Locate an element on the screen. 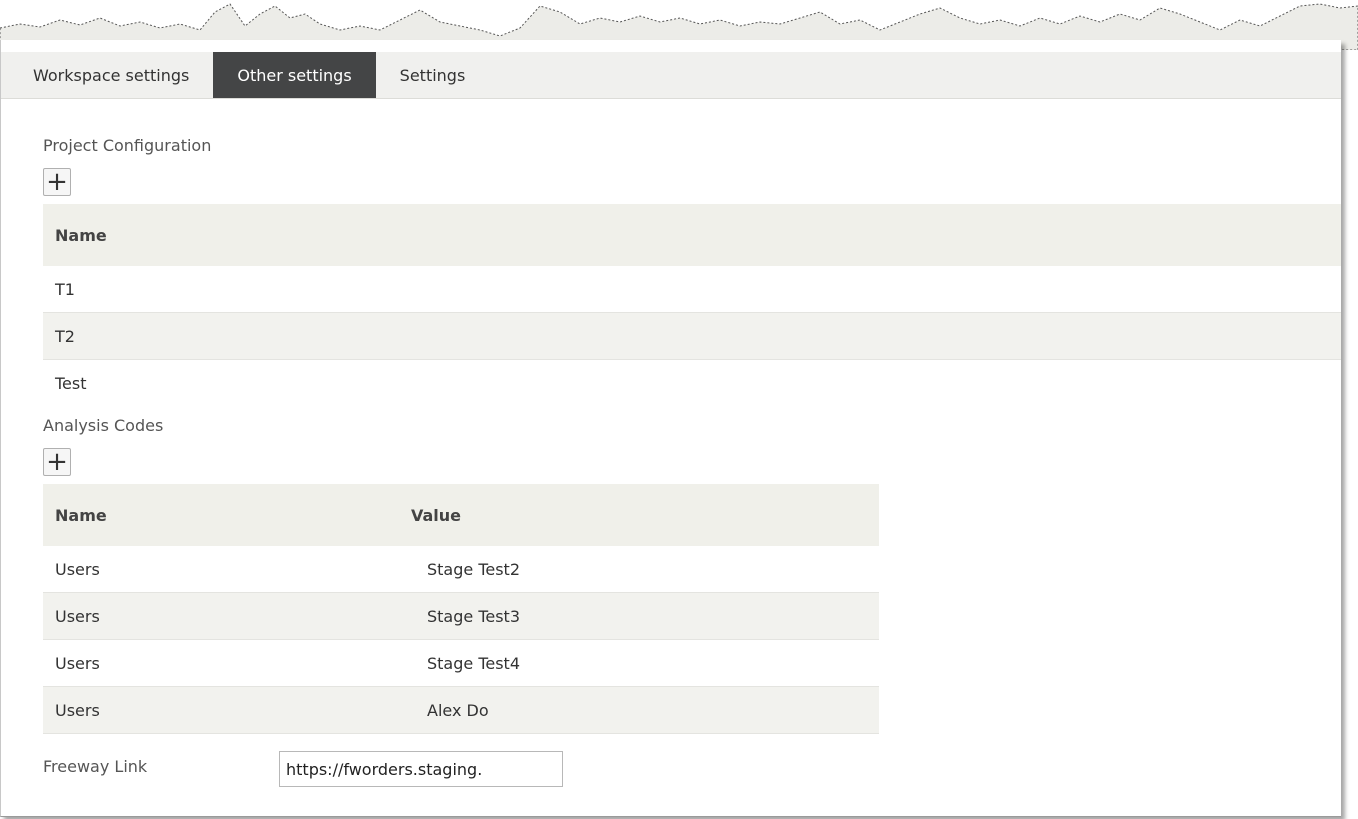 The image size is (1358, 819). table-row: Users Stage Test2 is located at coordinates (461, 569).